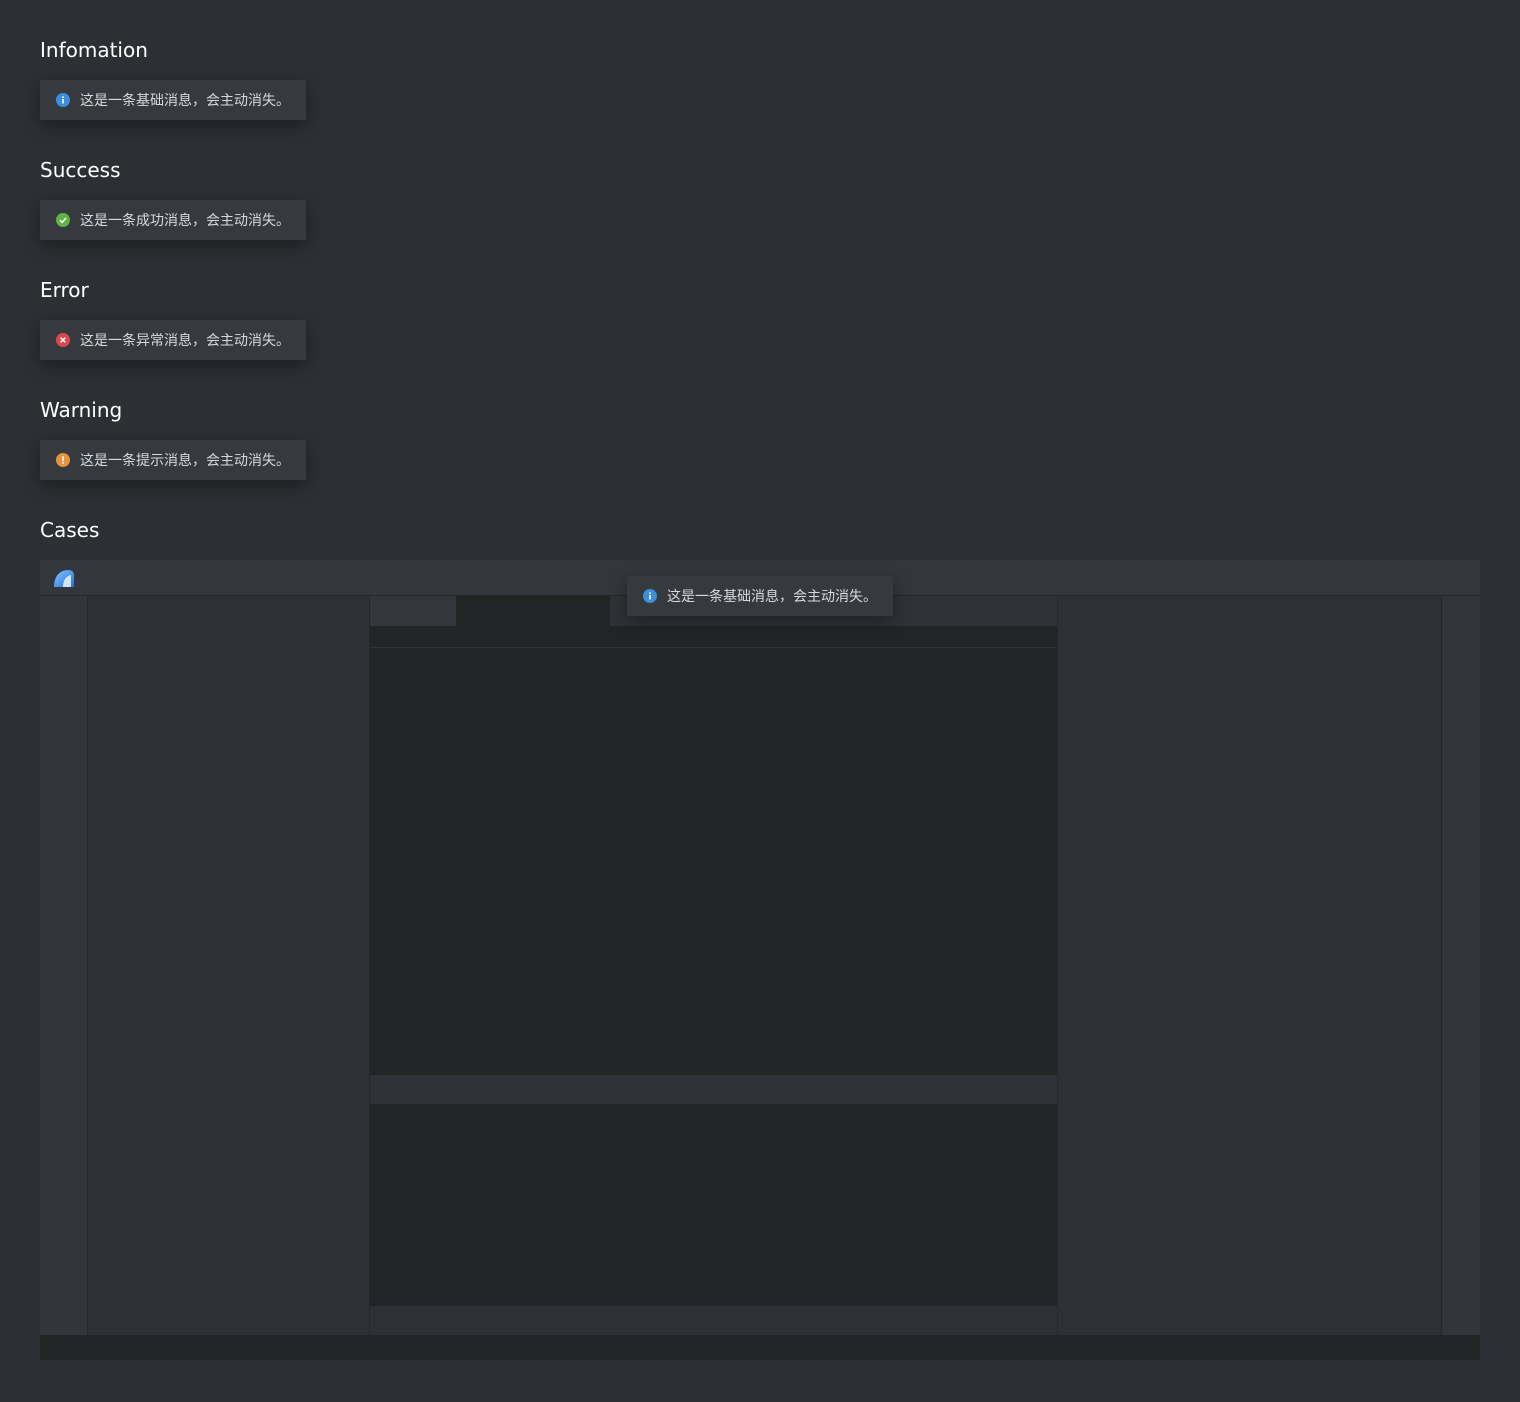 Image resolution: width=1520 pixels, height=1402 pixels. What do you see at coordinates (713, 1320) in the screenshot?
I see `case-panel-footer` at bounding box center [713, 1320].